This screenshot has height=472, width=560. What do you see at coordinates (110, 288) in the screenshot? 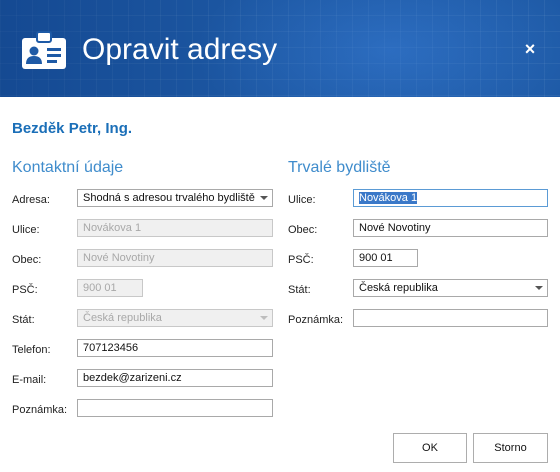
I see `contact-zip-field: 900 01` at bounding box center [110, 288].